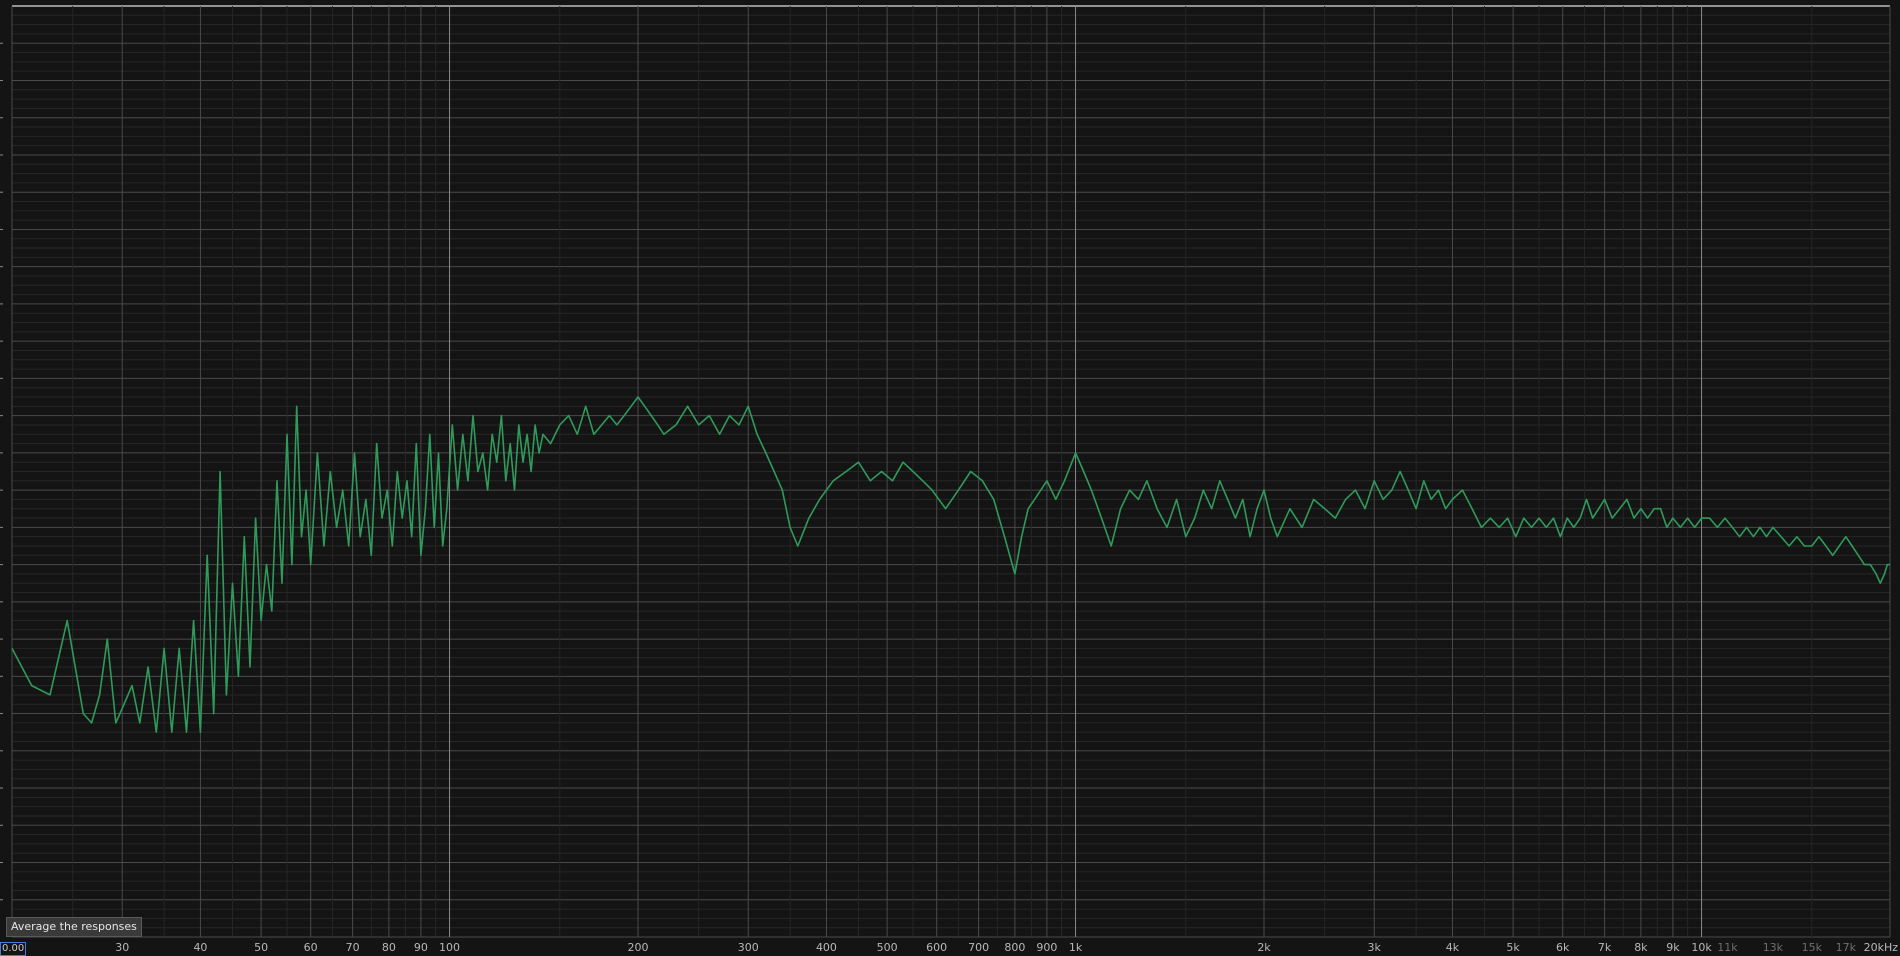 This screenshot has height=956, width=1900. I want to click on x-tick-label: 20kHz, so click(1881, 947).